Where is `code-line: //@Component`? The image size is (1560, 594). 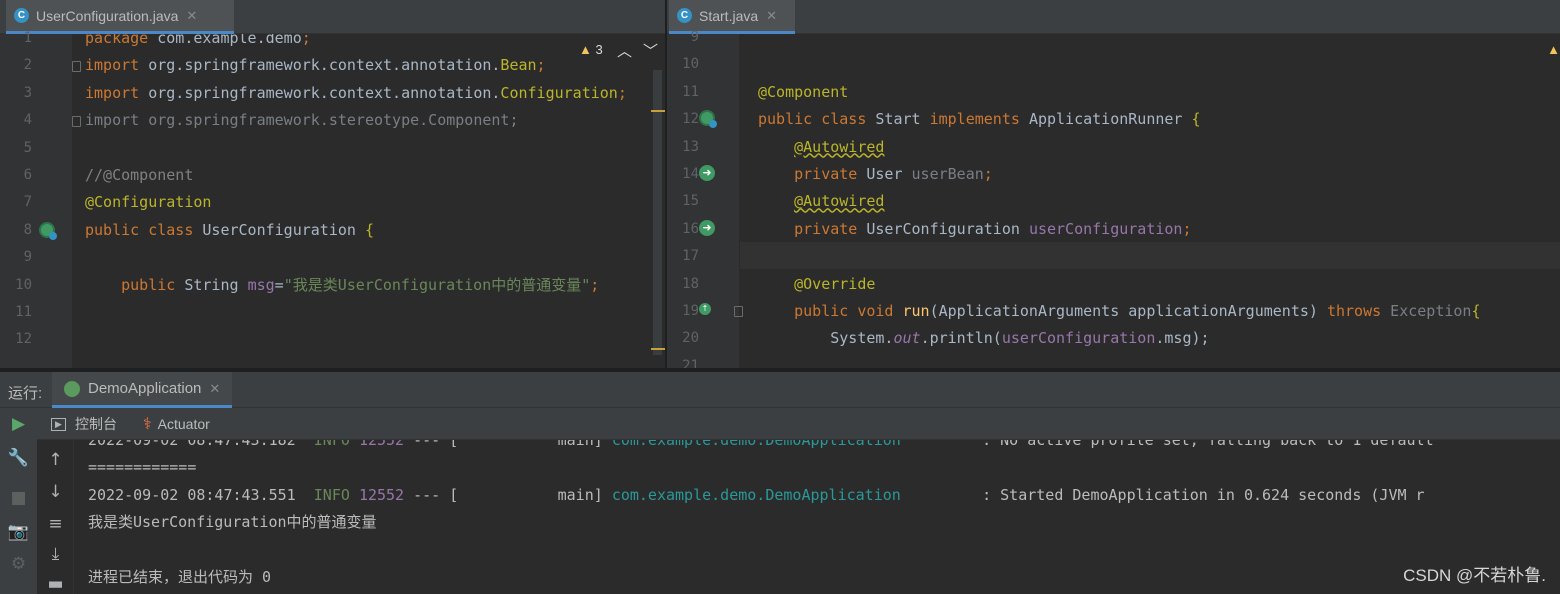
code-line: //@Component is located at coordinates (139, 175).